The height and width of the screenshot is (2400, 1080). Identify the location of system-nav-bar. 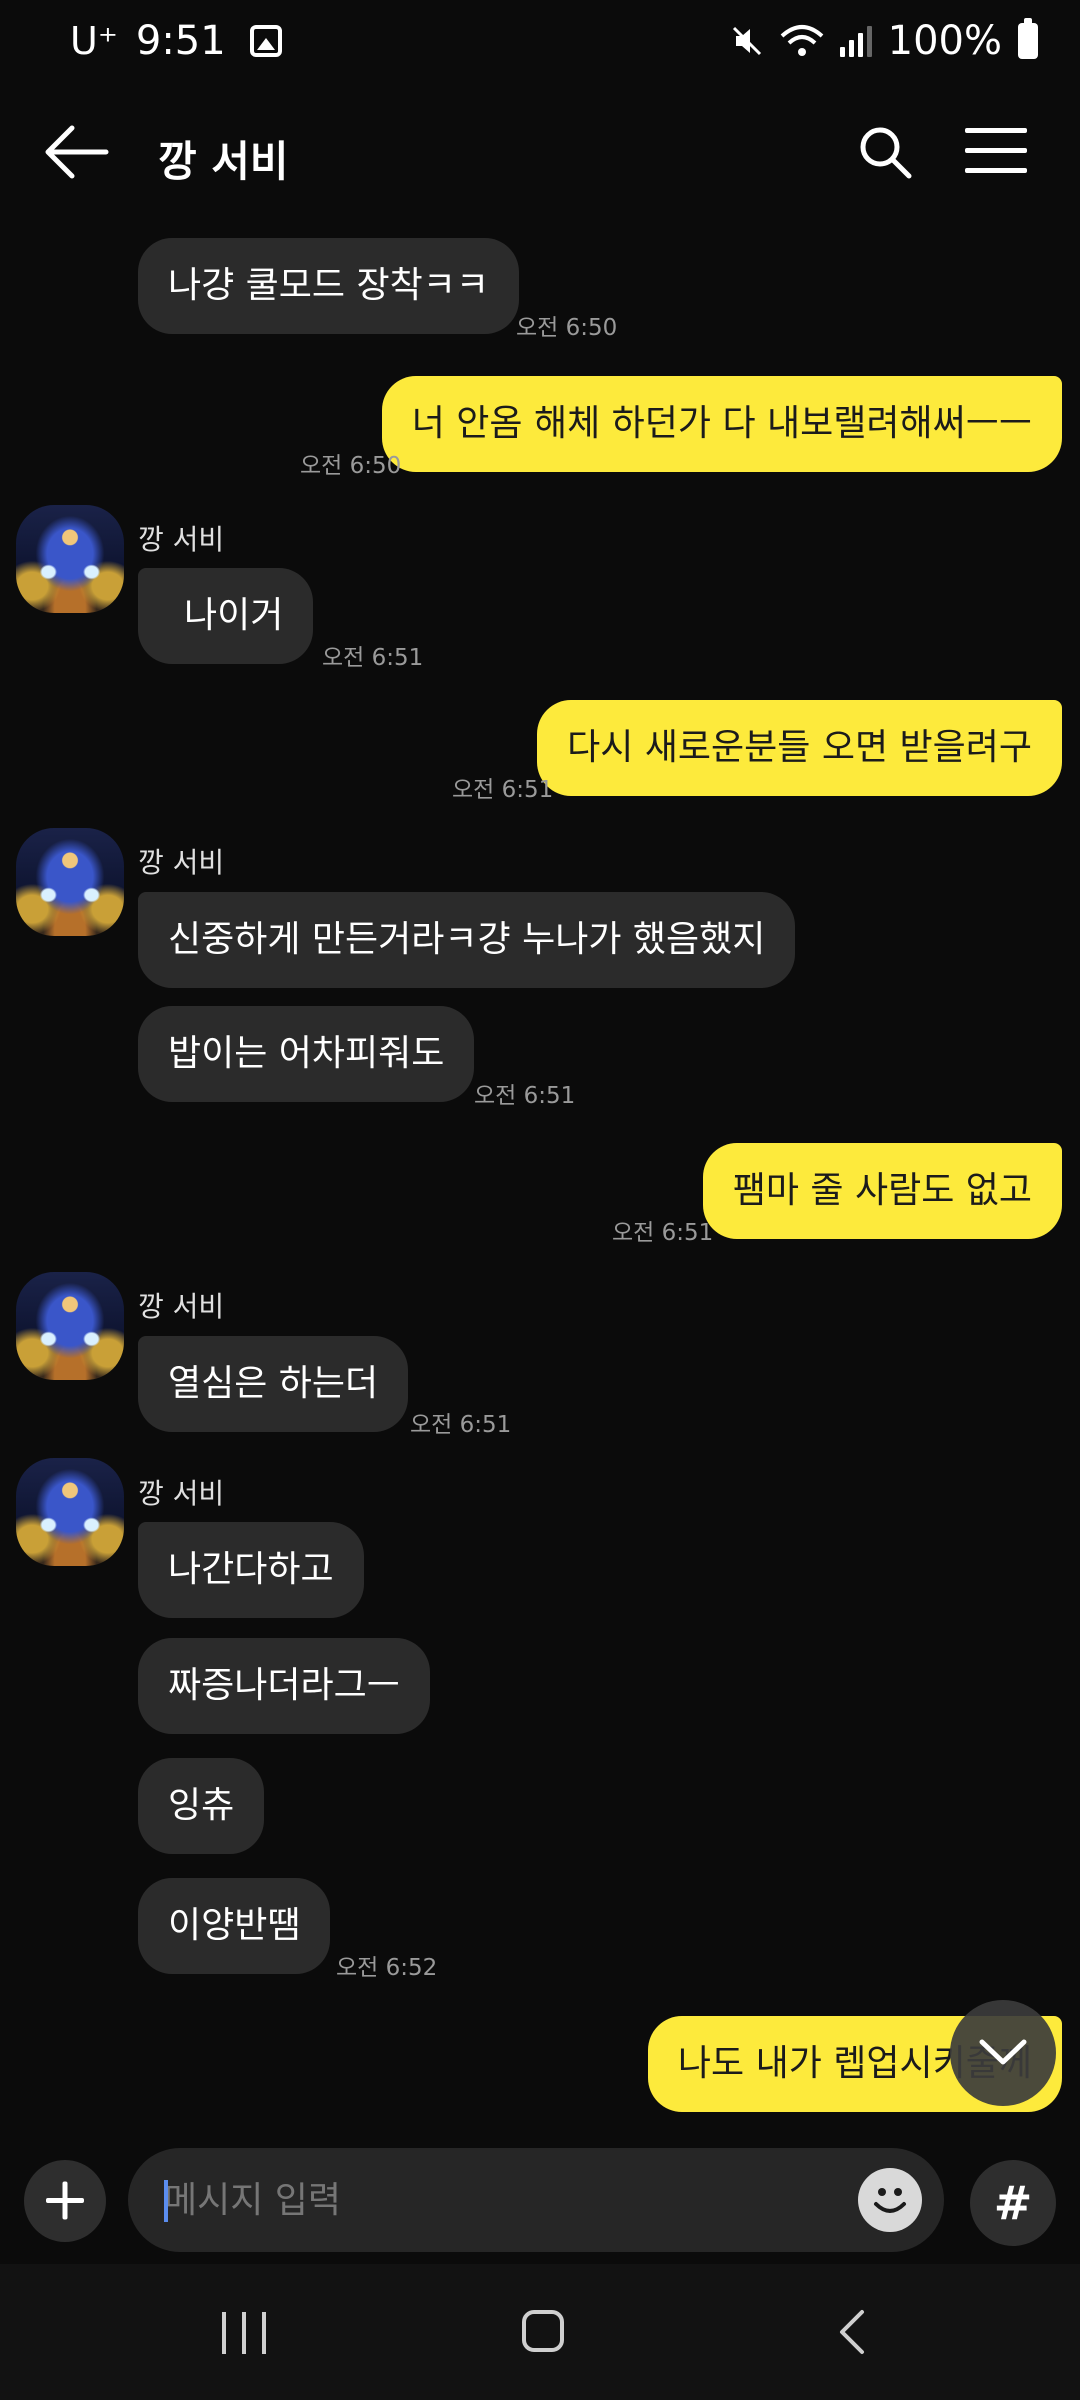
(540, 2332).